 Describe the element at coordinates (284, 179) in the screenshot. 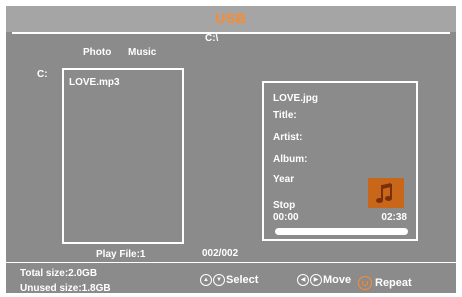

I see `info-year-label: Year` at that location.